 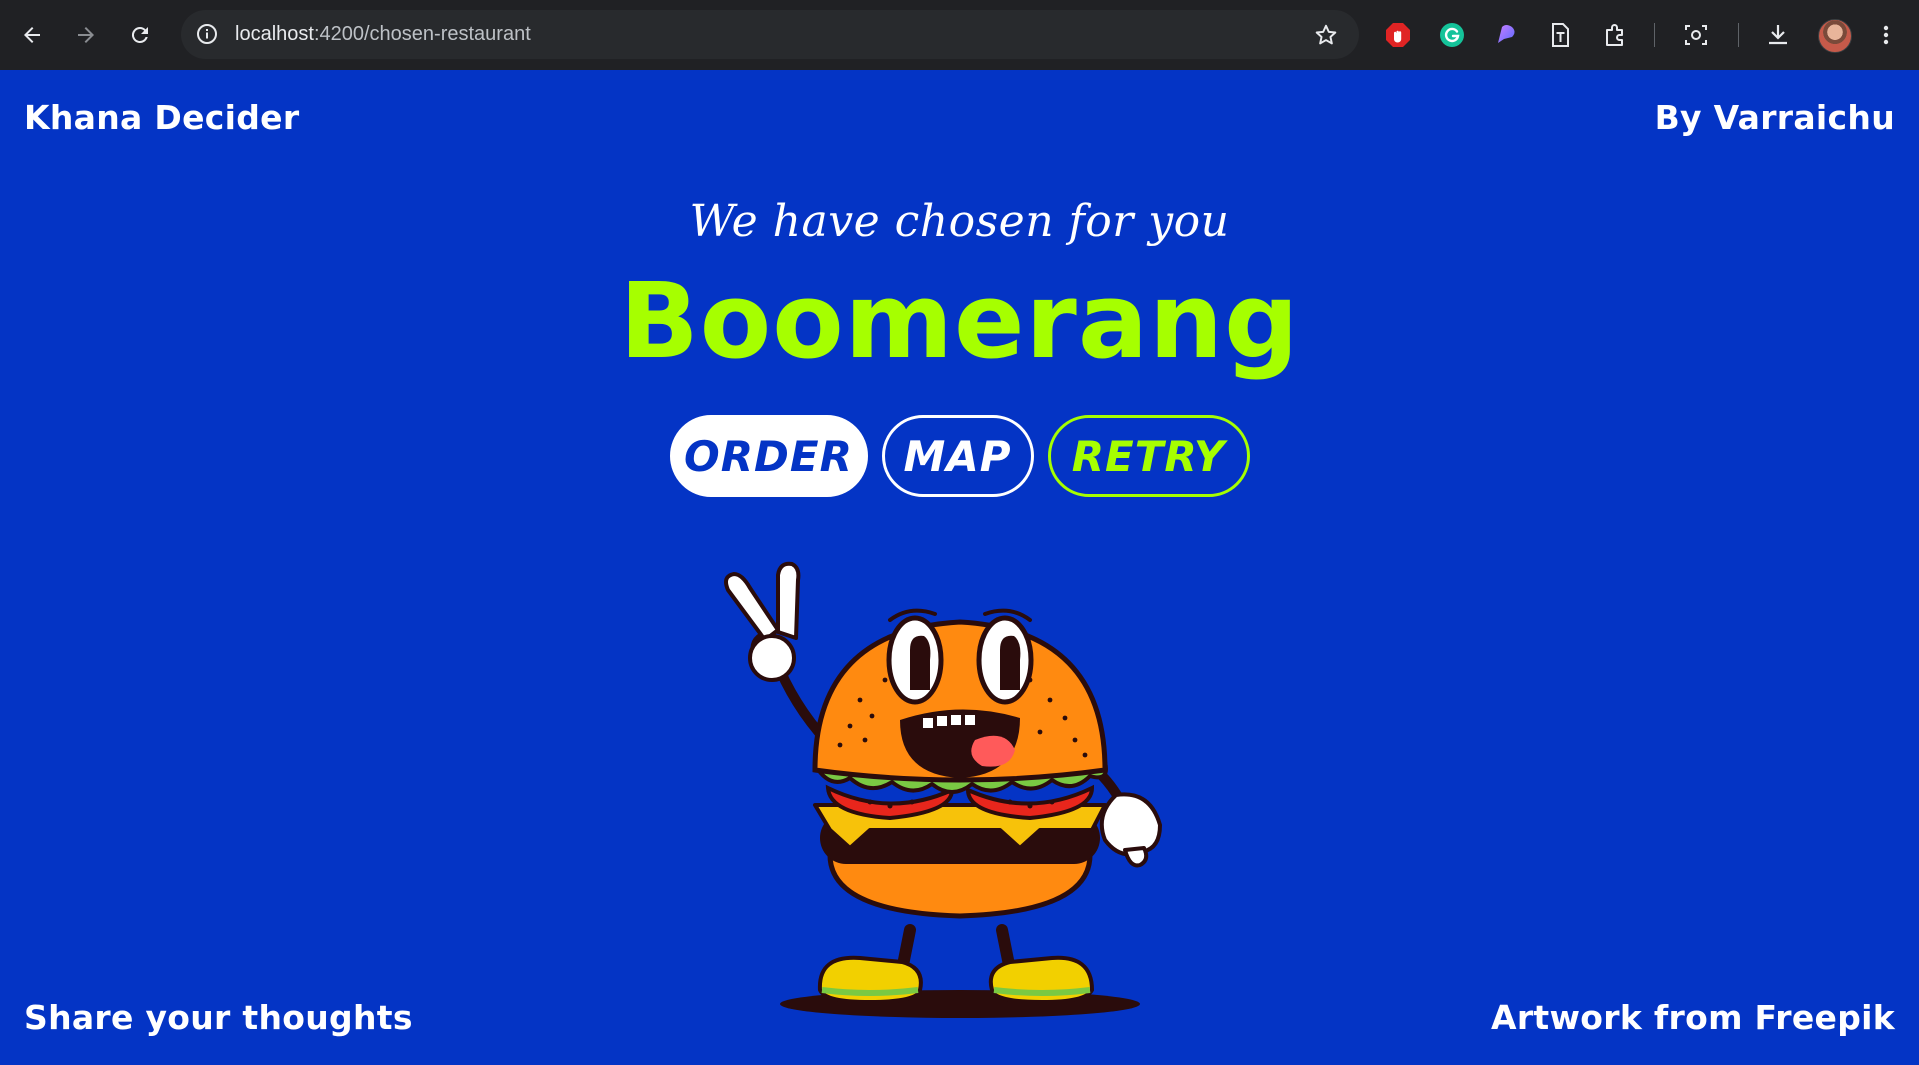 What do you see at coordinates (1886, 35) in the screenshot?
I see `menu-kebab-icon` at bounding box center [1886, 35].